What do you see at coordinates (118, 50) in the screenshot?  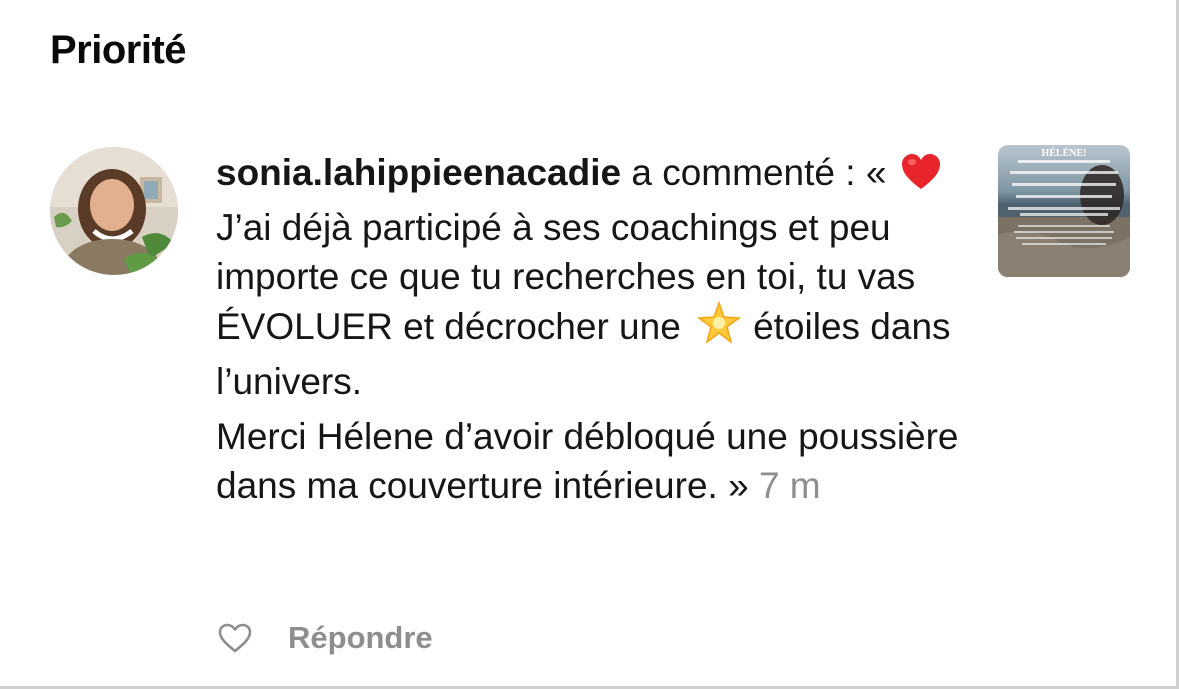 I see `section-title: Priorité` at bounding box center [118, 50].